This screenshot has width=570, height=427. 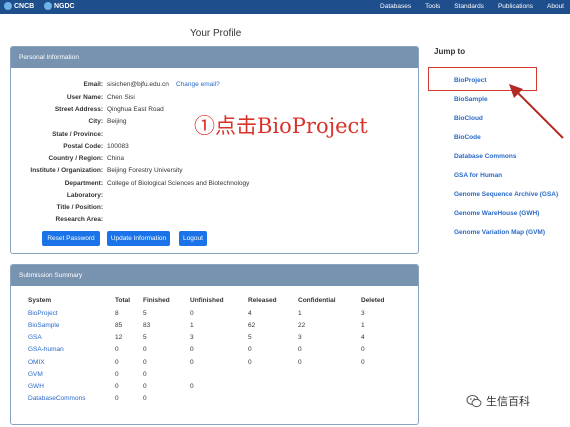 What do you see at coordinates (119, 337) in the screenshot?
I see `cell-total: 12` at bounding box center [119, 337].